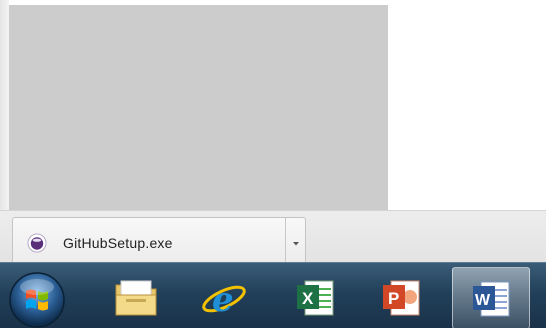 This screenshot has width=546, height=328. I want to click on powerpoint-icon: P, so click(401, 299).